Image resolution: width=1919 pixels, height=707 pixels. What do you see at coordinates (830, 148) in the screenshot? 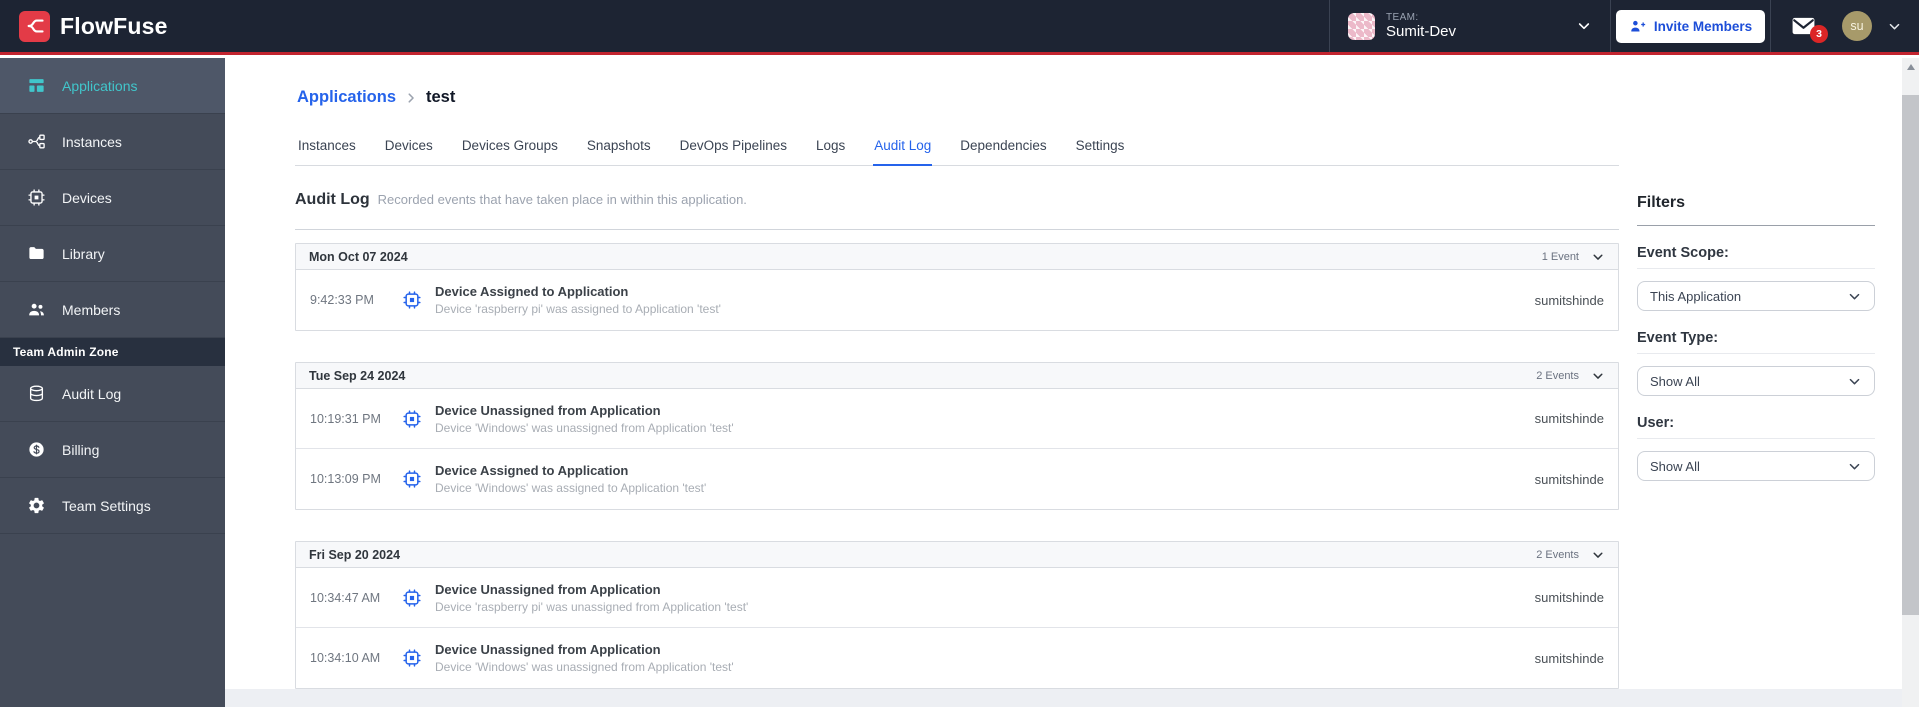
I see `tab-logs: Logs` at bounding box center [830, 148].